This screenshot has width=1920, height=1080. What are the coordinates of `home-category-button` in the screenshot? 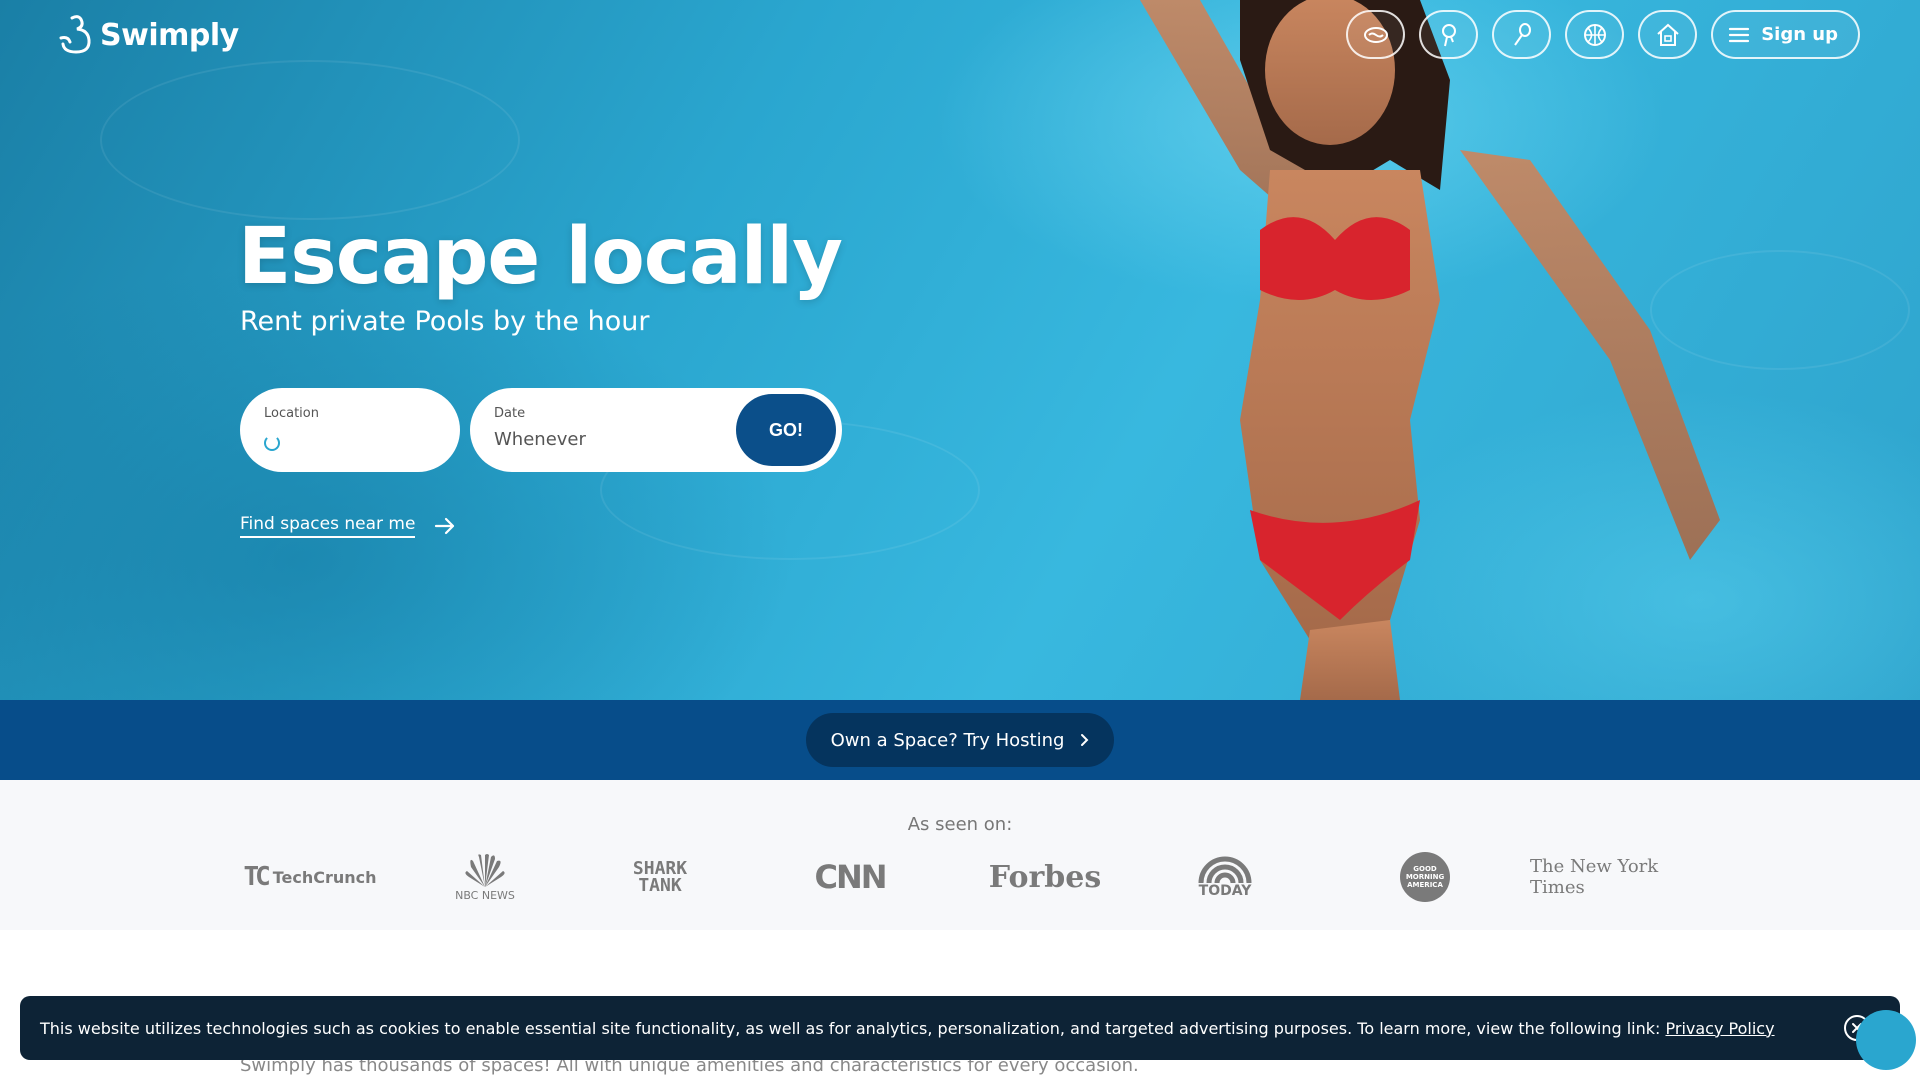 It's located at (1668, 34).